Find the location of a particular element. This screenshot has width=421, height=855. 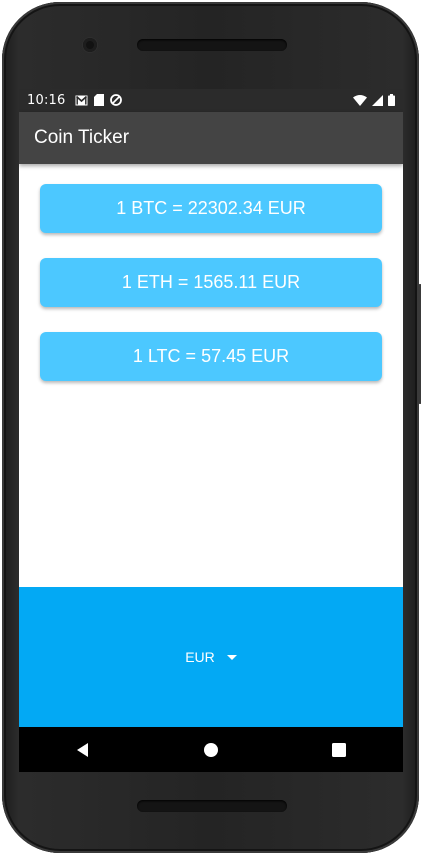

wifi-icon is located at coordinates (360, 100).